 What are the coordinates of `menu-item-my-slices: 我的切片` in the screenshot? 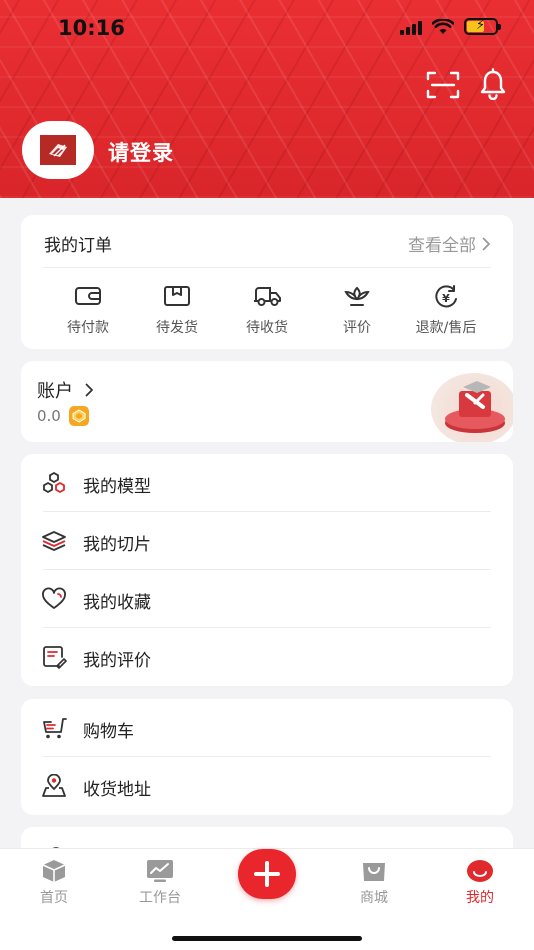 It's located at (267, 541).